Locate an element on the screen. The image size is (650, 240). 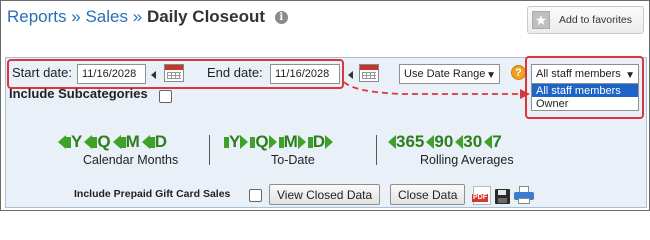
view-closed-data-button: View Closed Data is located at coordinates (325, 194).